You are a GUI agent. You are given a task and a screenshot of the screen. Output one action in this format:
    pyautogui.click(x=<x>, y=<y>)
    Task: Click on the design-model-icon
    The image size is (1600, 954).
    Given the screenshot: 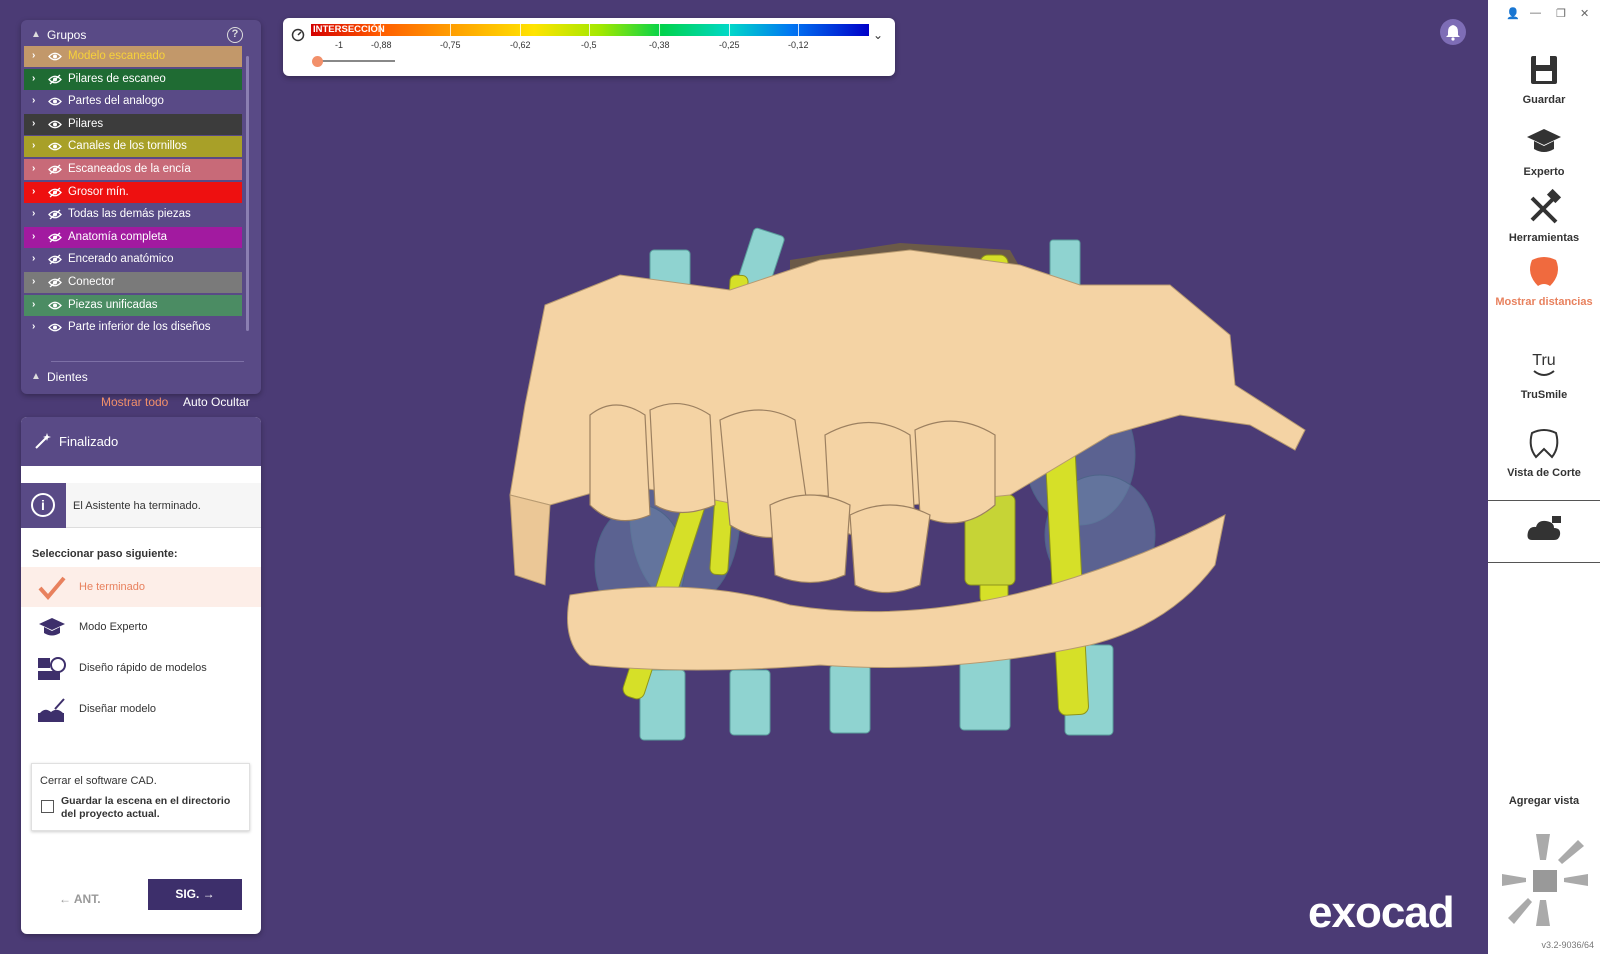 What is the action you would take?
    pyautogui.click(x=51, y=710)
    